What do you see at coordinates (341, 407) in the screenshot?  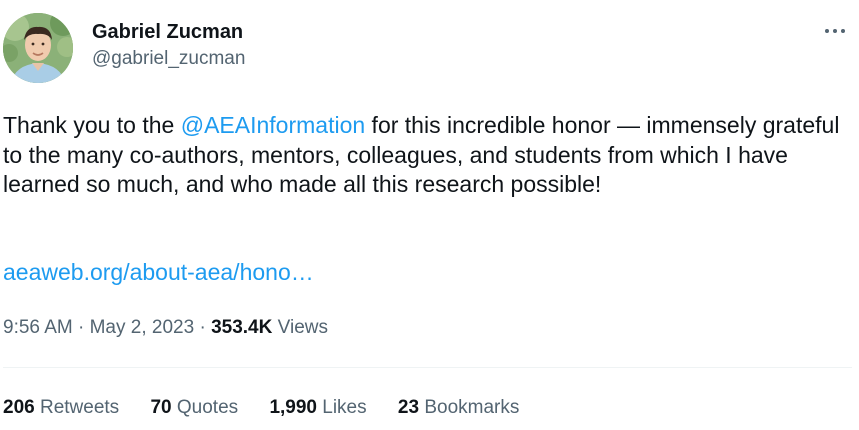 I see `likes-label: Likes` at bounding box center [341, 407].